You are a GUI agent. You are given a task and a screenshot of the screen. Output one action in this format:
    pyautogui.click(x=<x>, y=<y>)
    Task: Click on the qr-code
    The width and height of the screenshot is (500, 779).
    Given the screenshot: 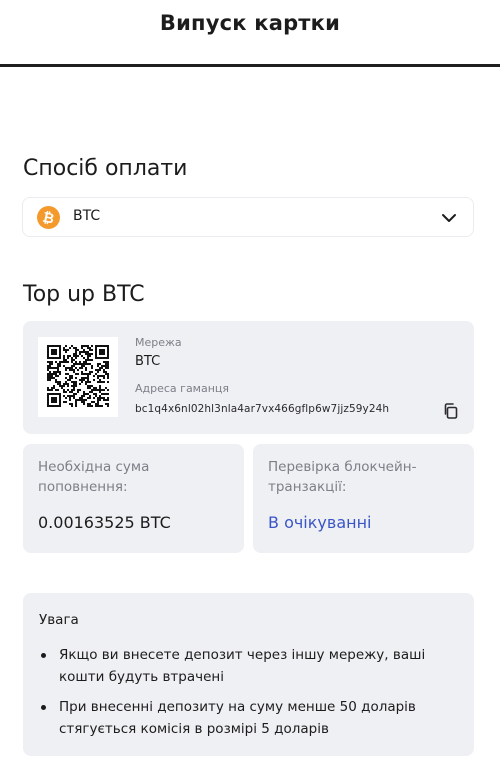 What is the action you would take?
    pyautogui.click(x=78, y=377)
    